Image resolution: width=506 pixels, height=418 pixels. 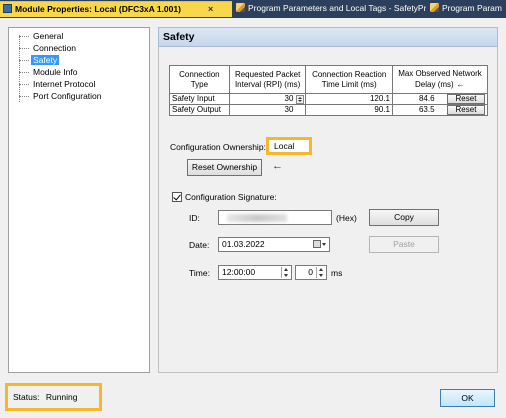 What do you see at coordinates (199, 245) in the screenshot?
I see `date-label: Date:` at bounding box center [199, 245].